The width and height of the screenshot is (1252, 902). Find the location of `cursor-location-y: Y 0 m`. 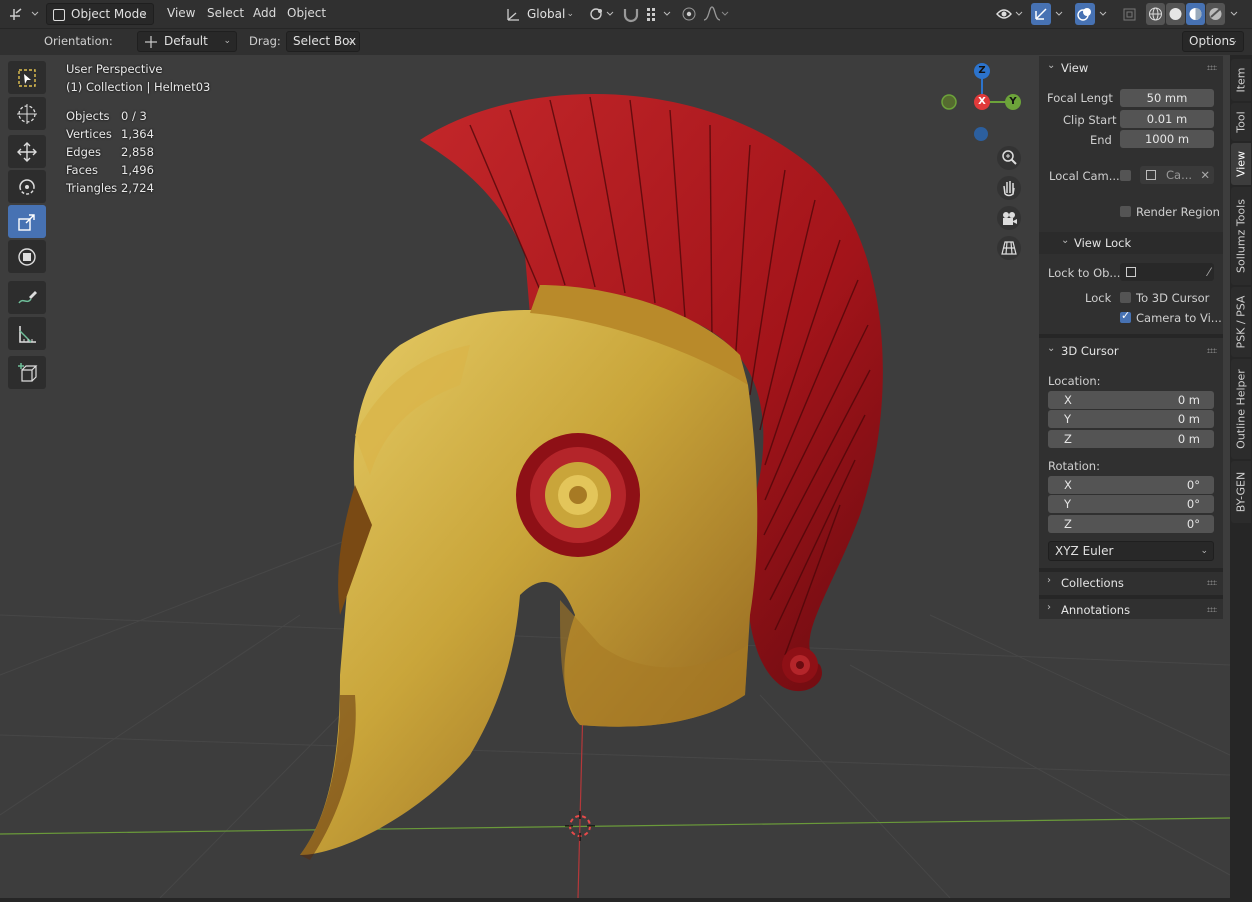

cursor-location-y: Y 0 m is located at coordinates (1131, 419).